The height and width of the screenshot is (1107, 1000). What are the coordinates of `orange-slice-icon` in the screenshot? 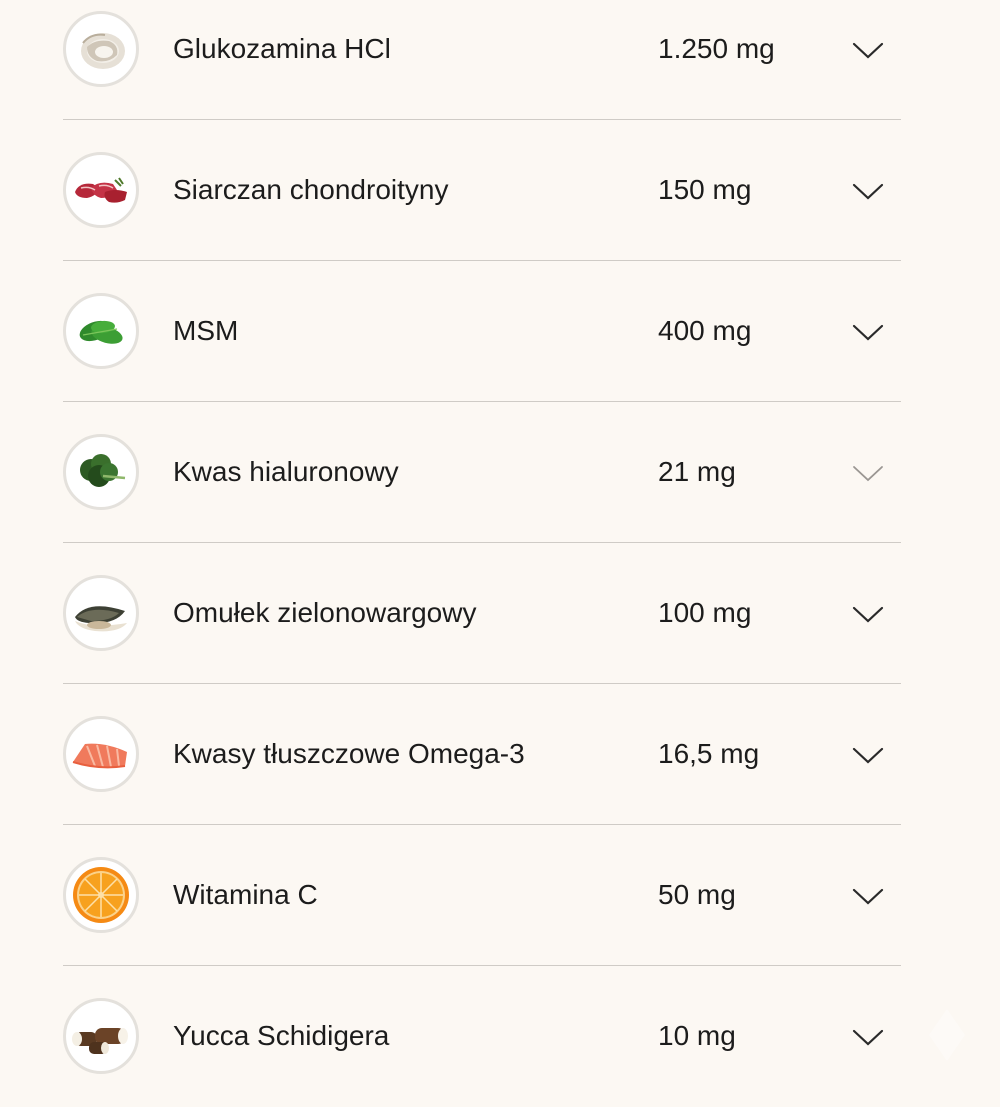 It's located at (101, 895).